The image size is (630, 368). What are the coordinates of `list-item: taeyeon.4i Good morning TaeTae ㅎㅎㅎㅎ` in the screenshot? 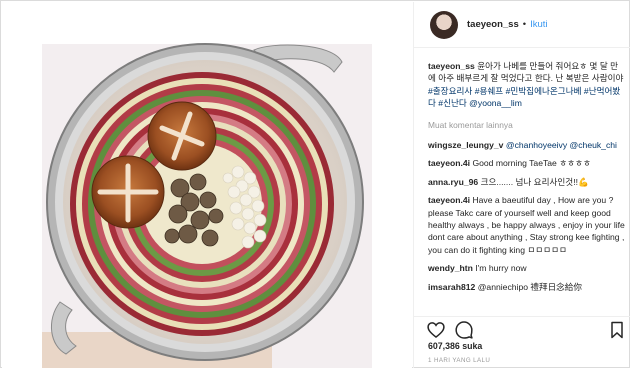 It's located at (526, 163).